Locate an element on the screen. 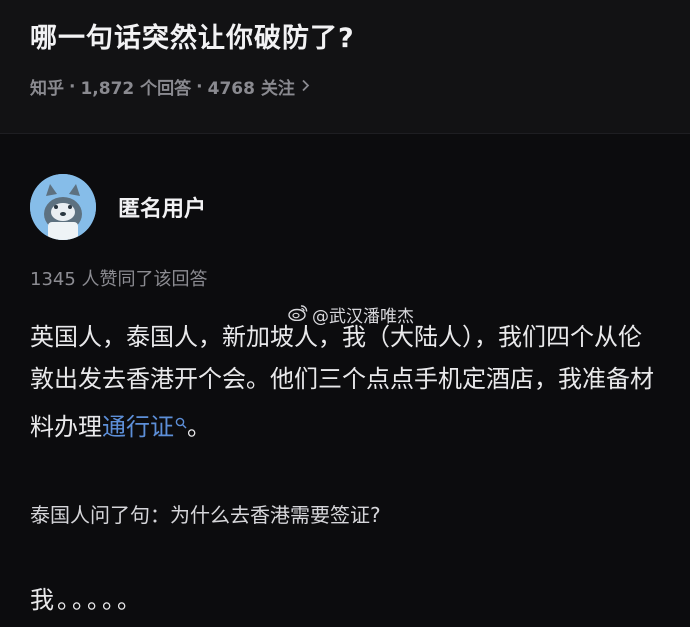 This screenshot has height=627, width=690. question-title: 哪一句话突然让你破防了? is located at coordinates (192, 35).